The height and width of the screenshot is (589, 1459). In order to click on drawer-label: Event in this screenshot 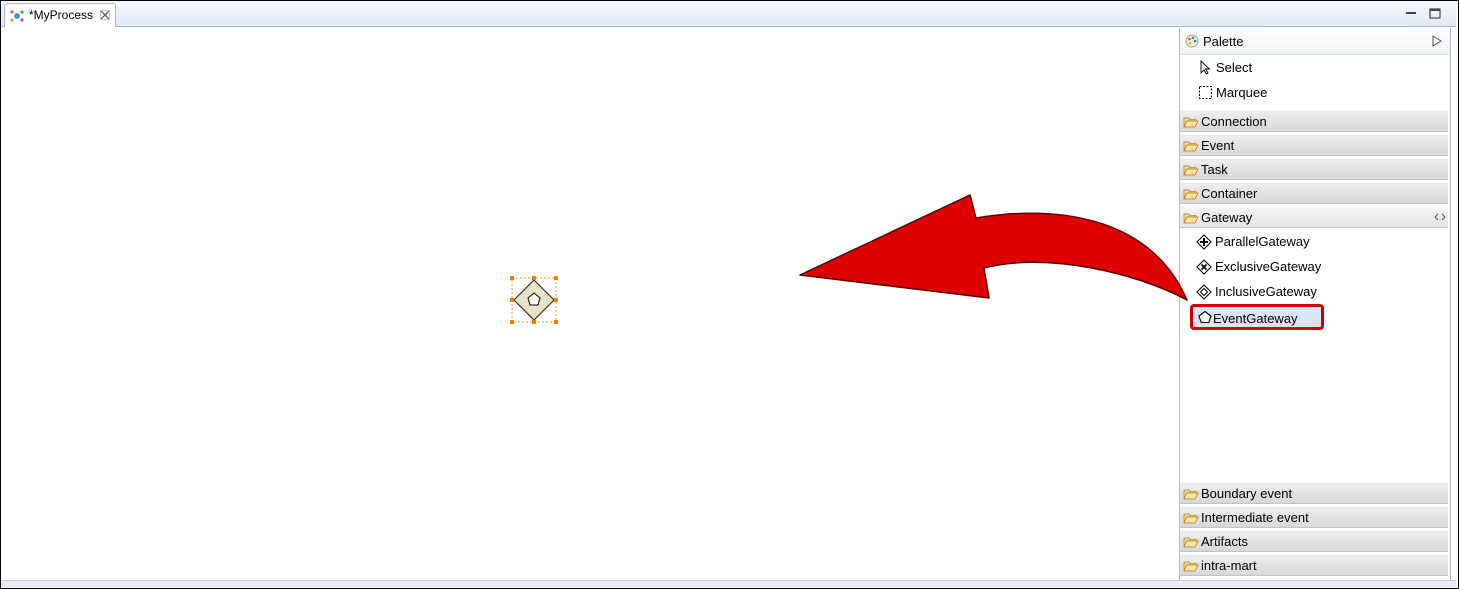, I will do `click(1218, 145)`.